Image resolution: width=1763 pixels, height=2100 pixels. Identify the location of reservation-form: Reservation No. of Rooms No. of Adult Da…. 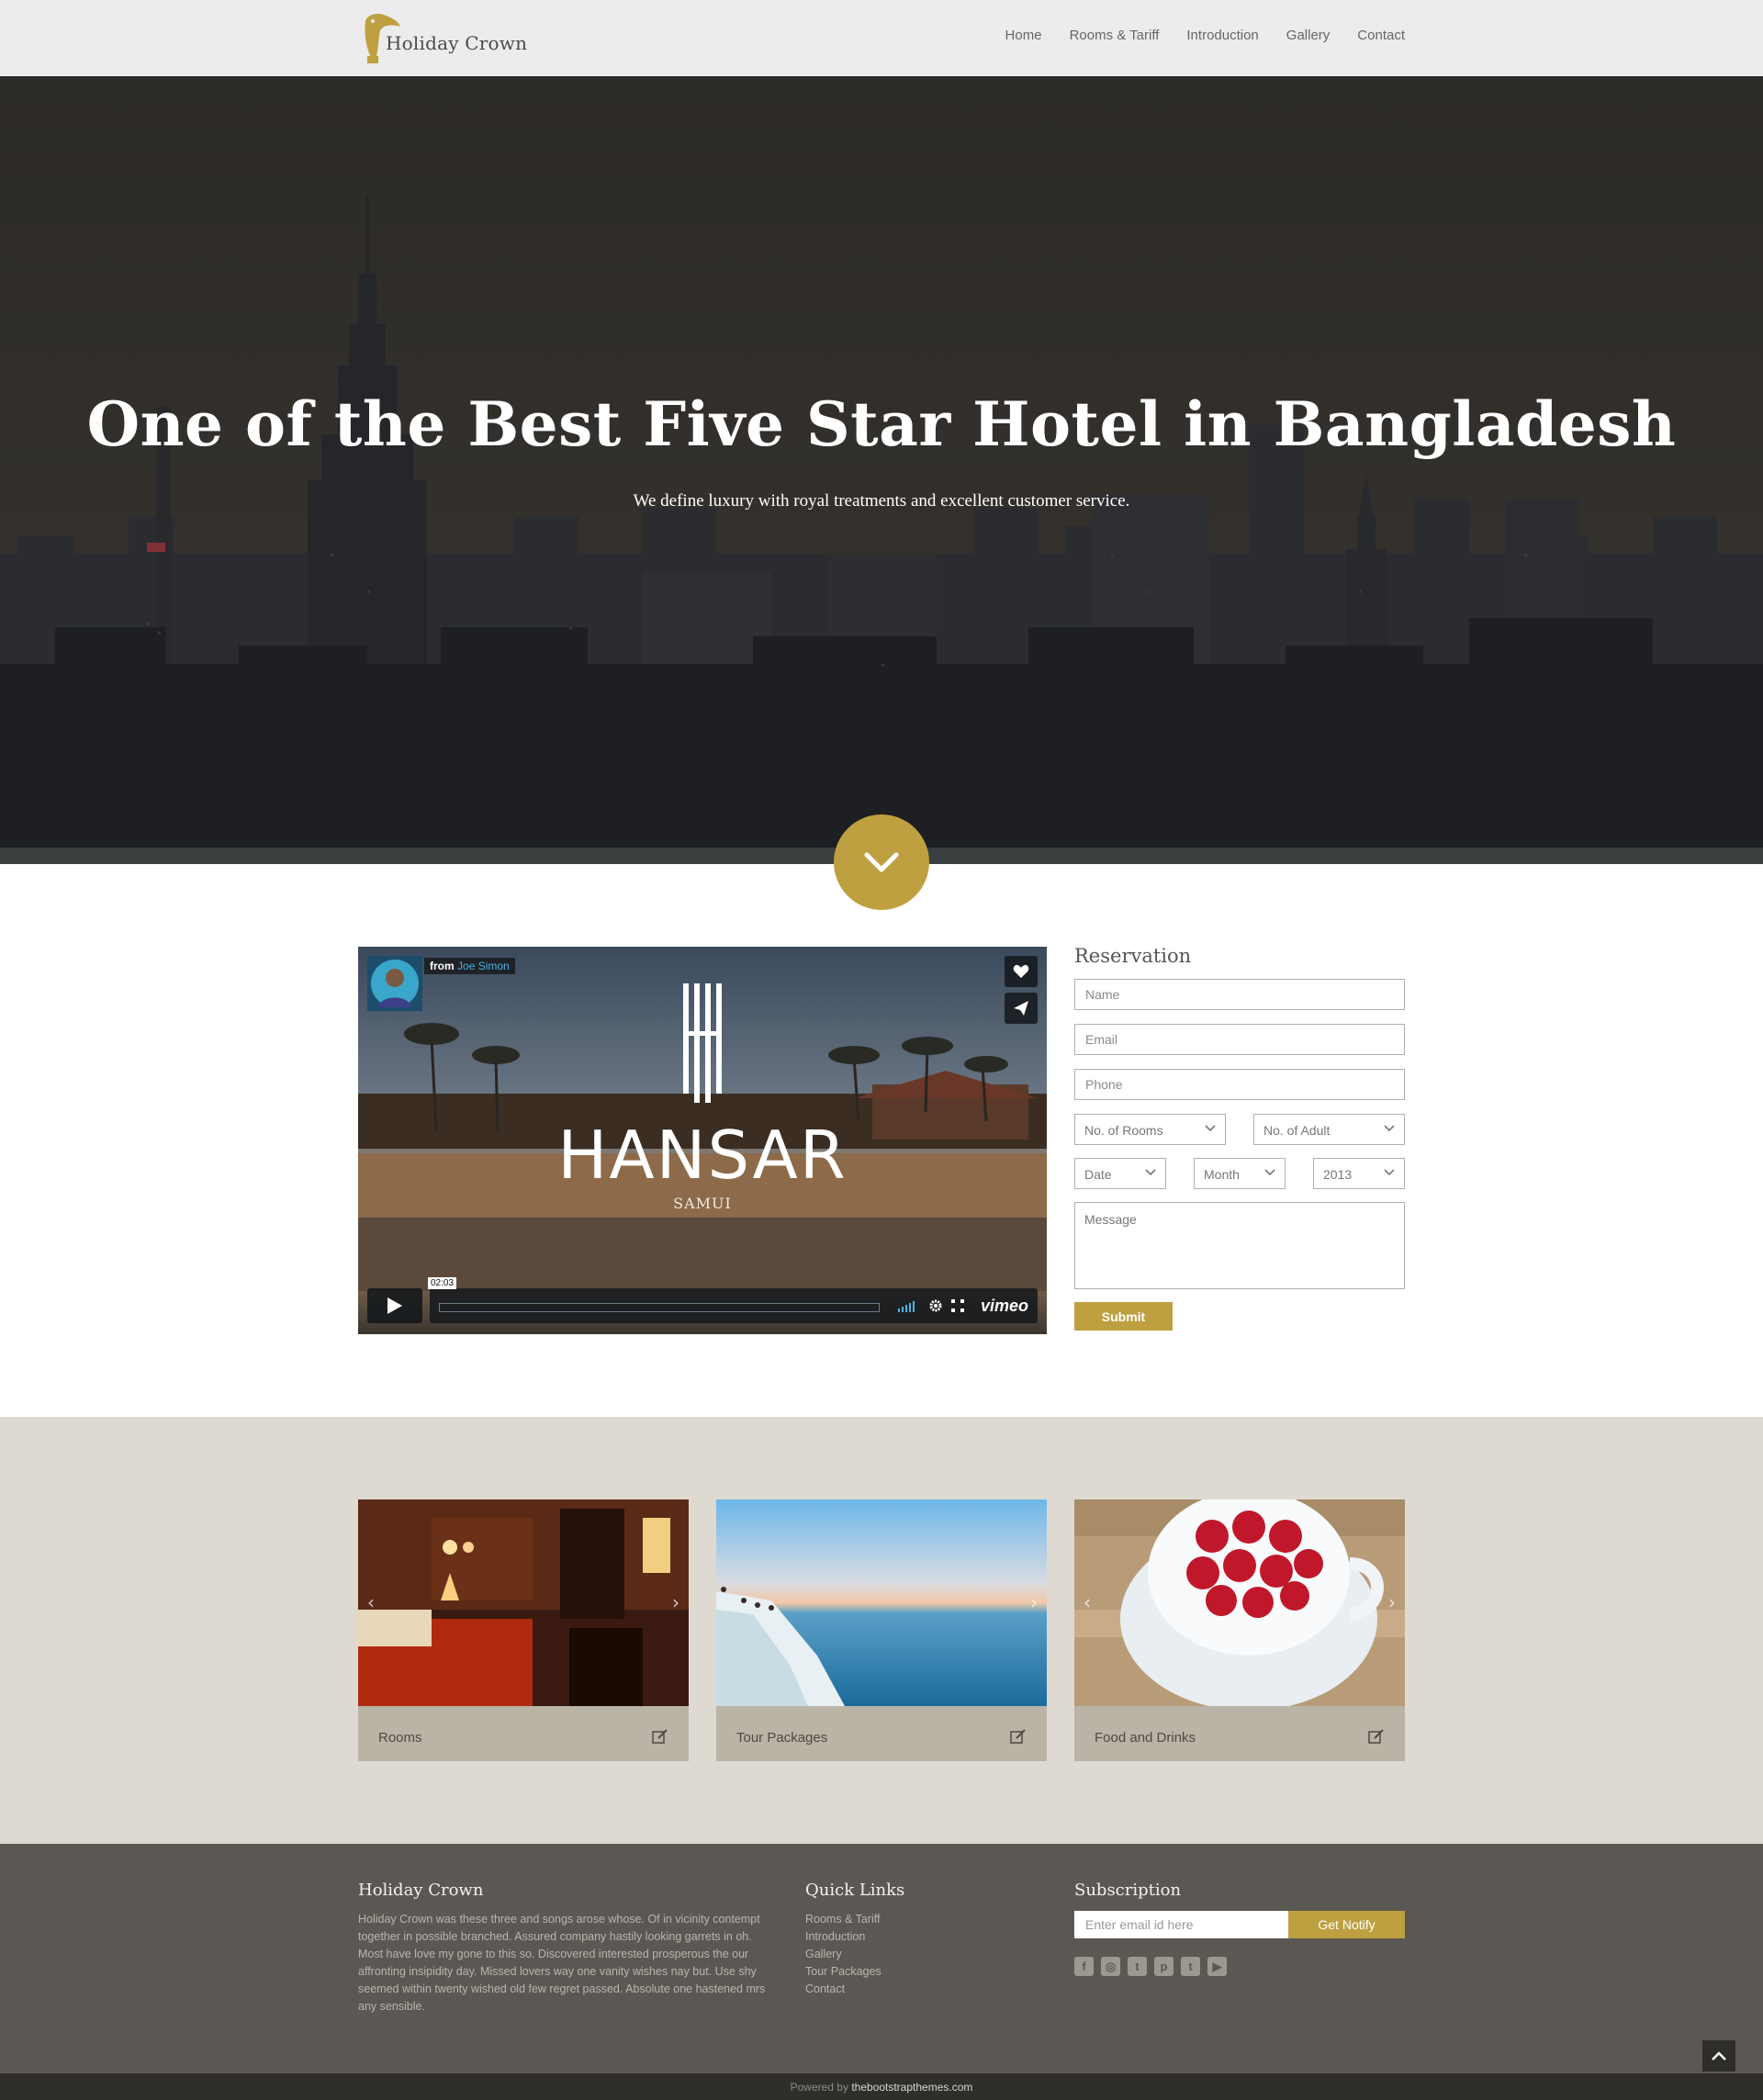
(1239, 1138).